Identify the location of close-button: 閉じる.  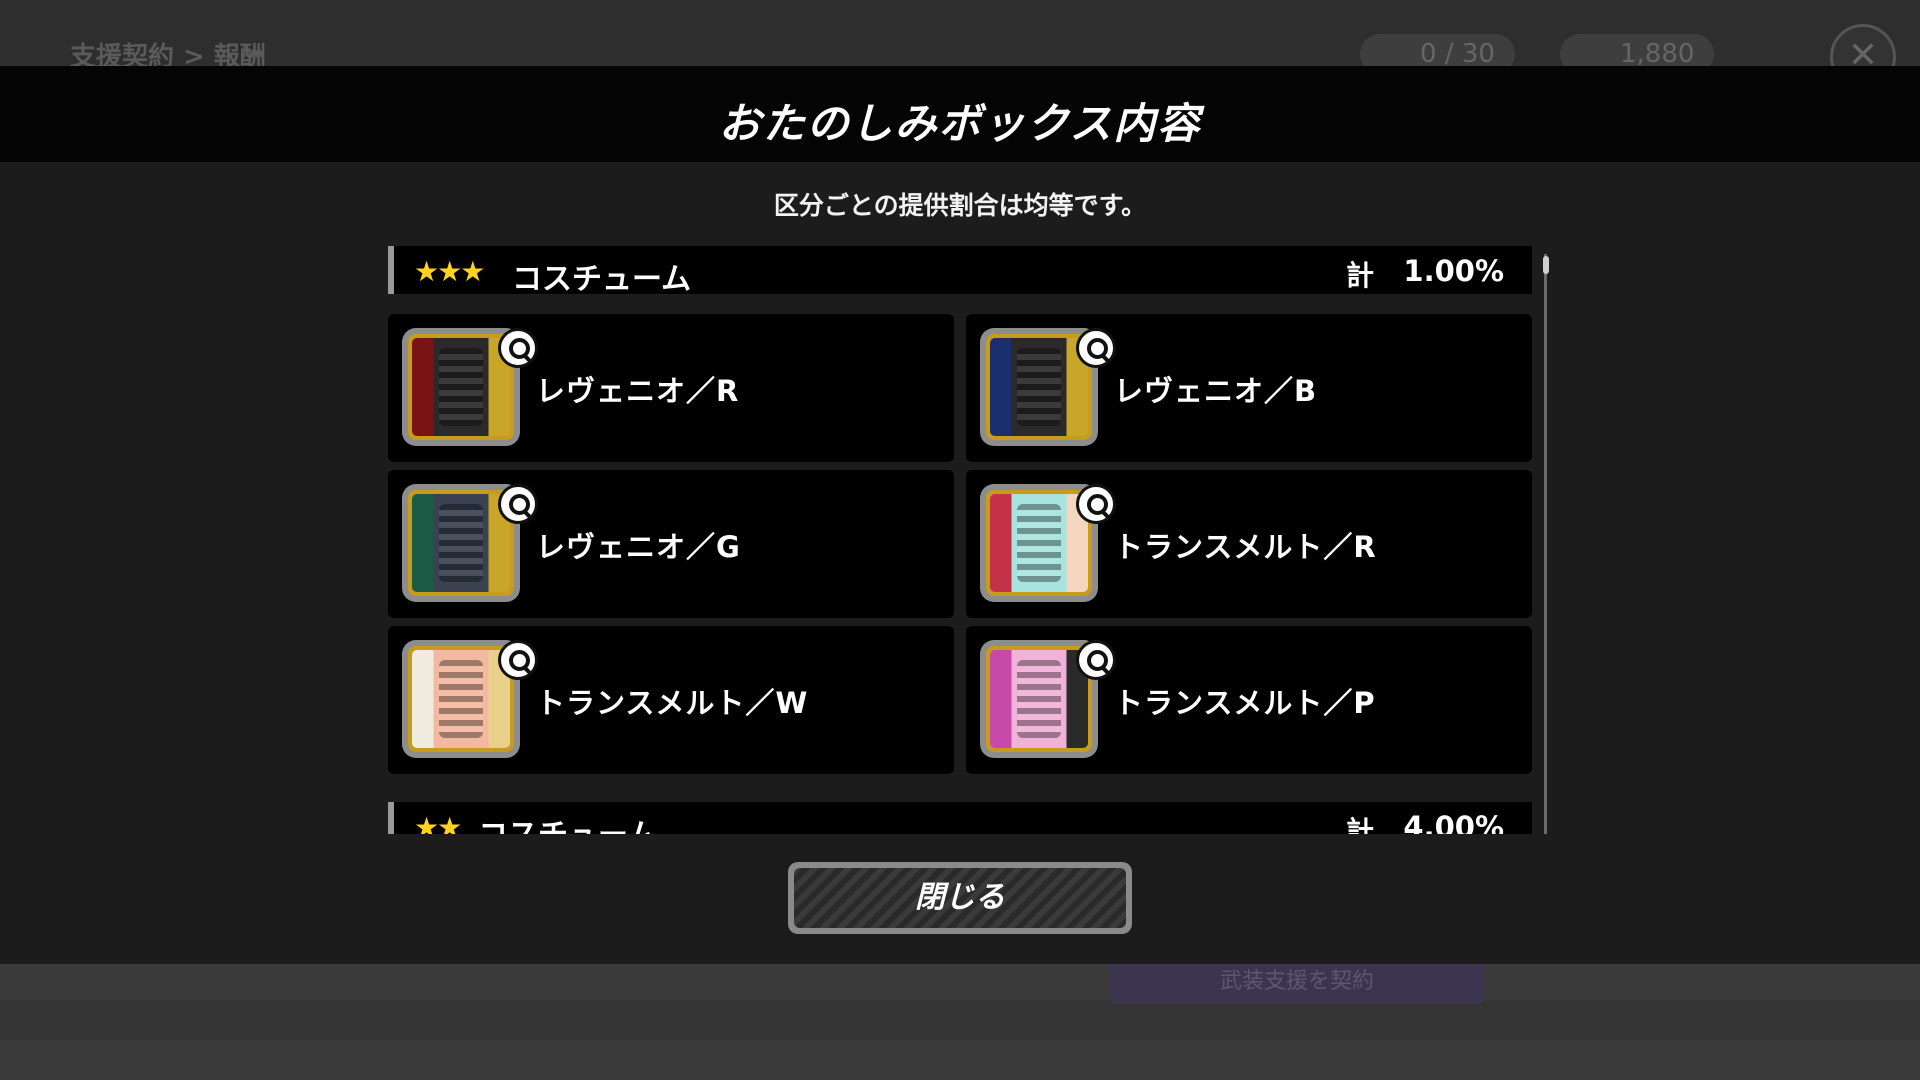
(960, 898).